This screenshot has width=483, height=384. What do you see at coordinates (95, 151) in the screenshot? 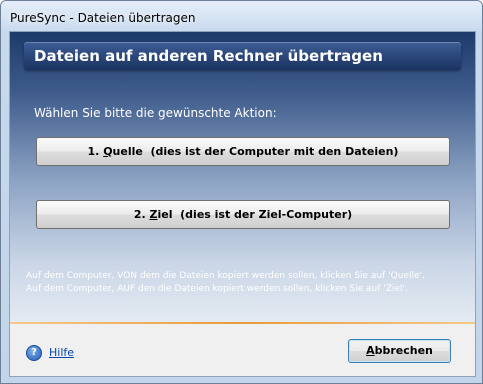
I see `source-button-number: 1.` at bounding box center [95, 151].